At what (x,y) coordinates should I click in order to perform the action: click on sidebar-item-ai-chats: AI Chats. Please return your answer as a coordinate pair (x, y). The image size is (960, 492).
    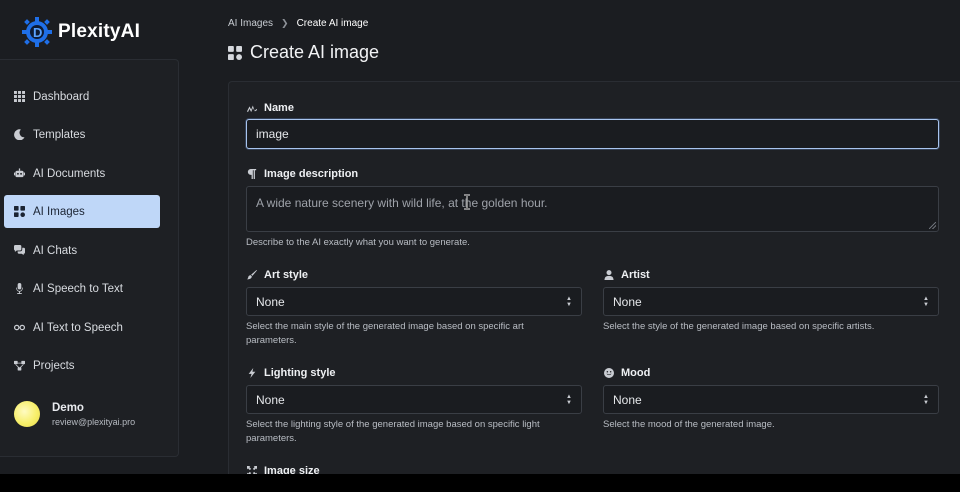
    Looking at the image, I should click on (82, 250).